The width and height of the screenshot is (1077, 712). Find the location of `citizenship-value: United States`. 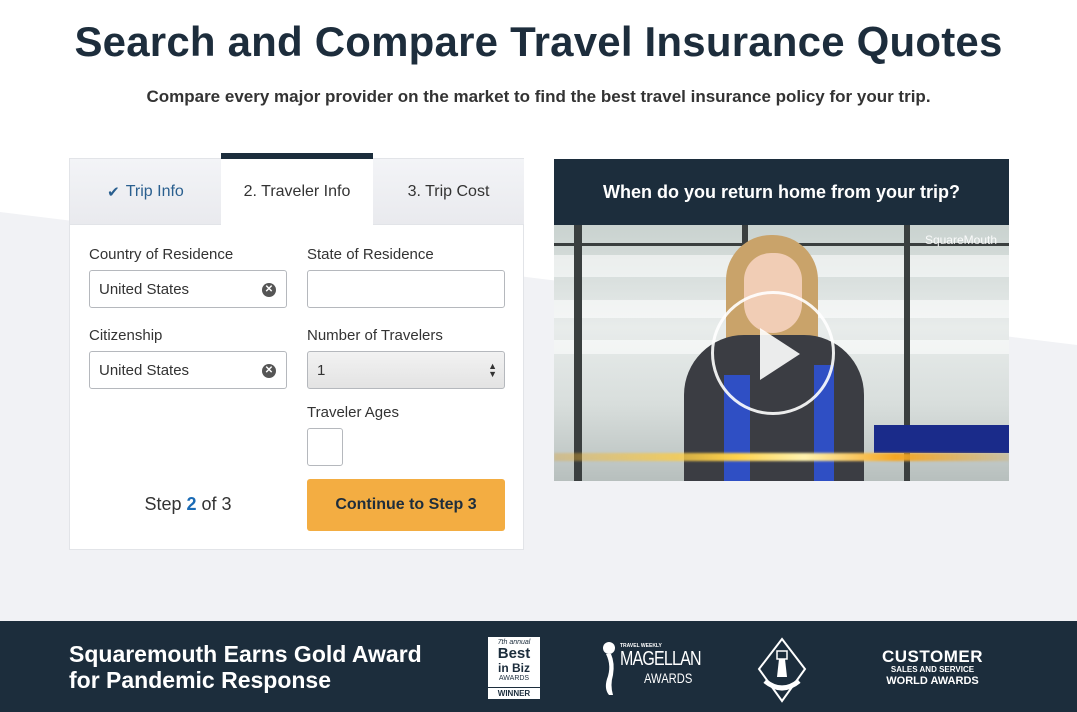

citizenship-value: United States is located at coordinates (144, 370).